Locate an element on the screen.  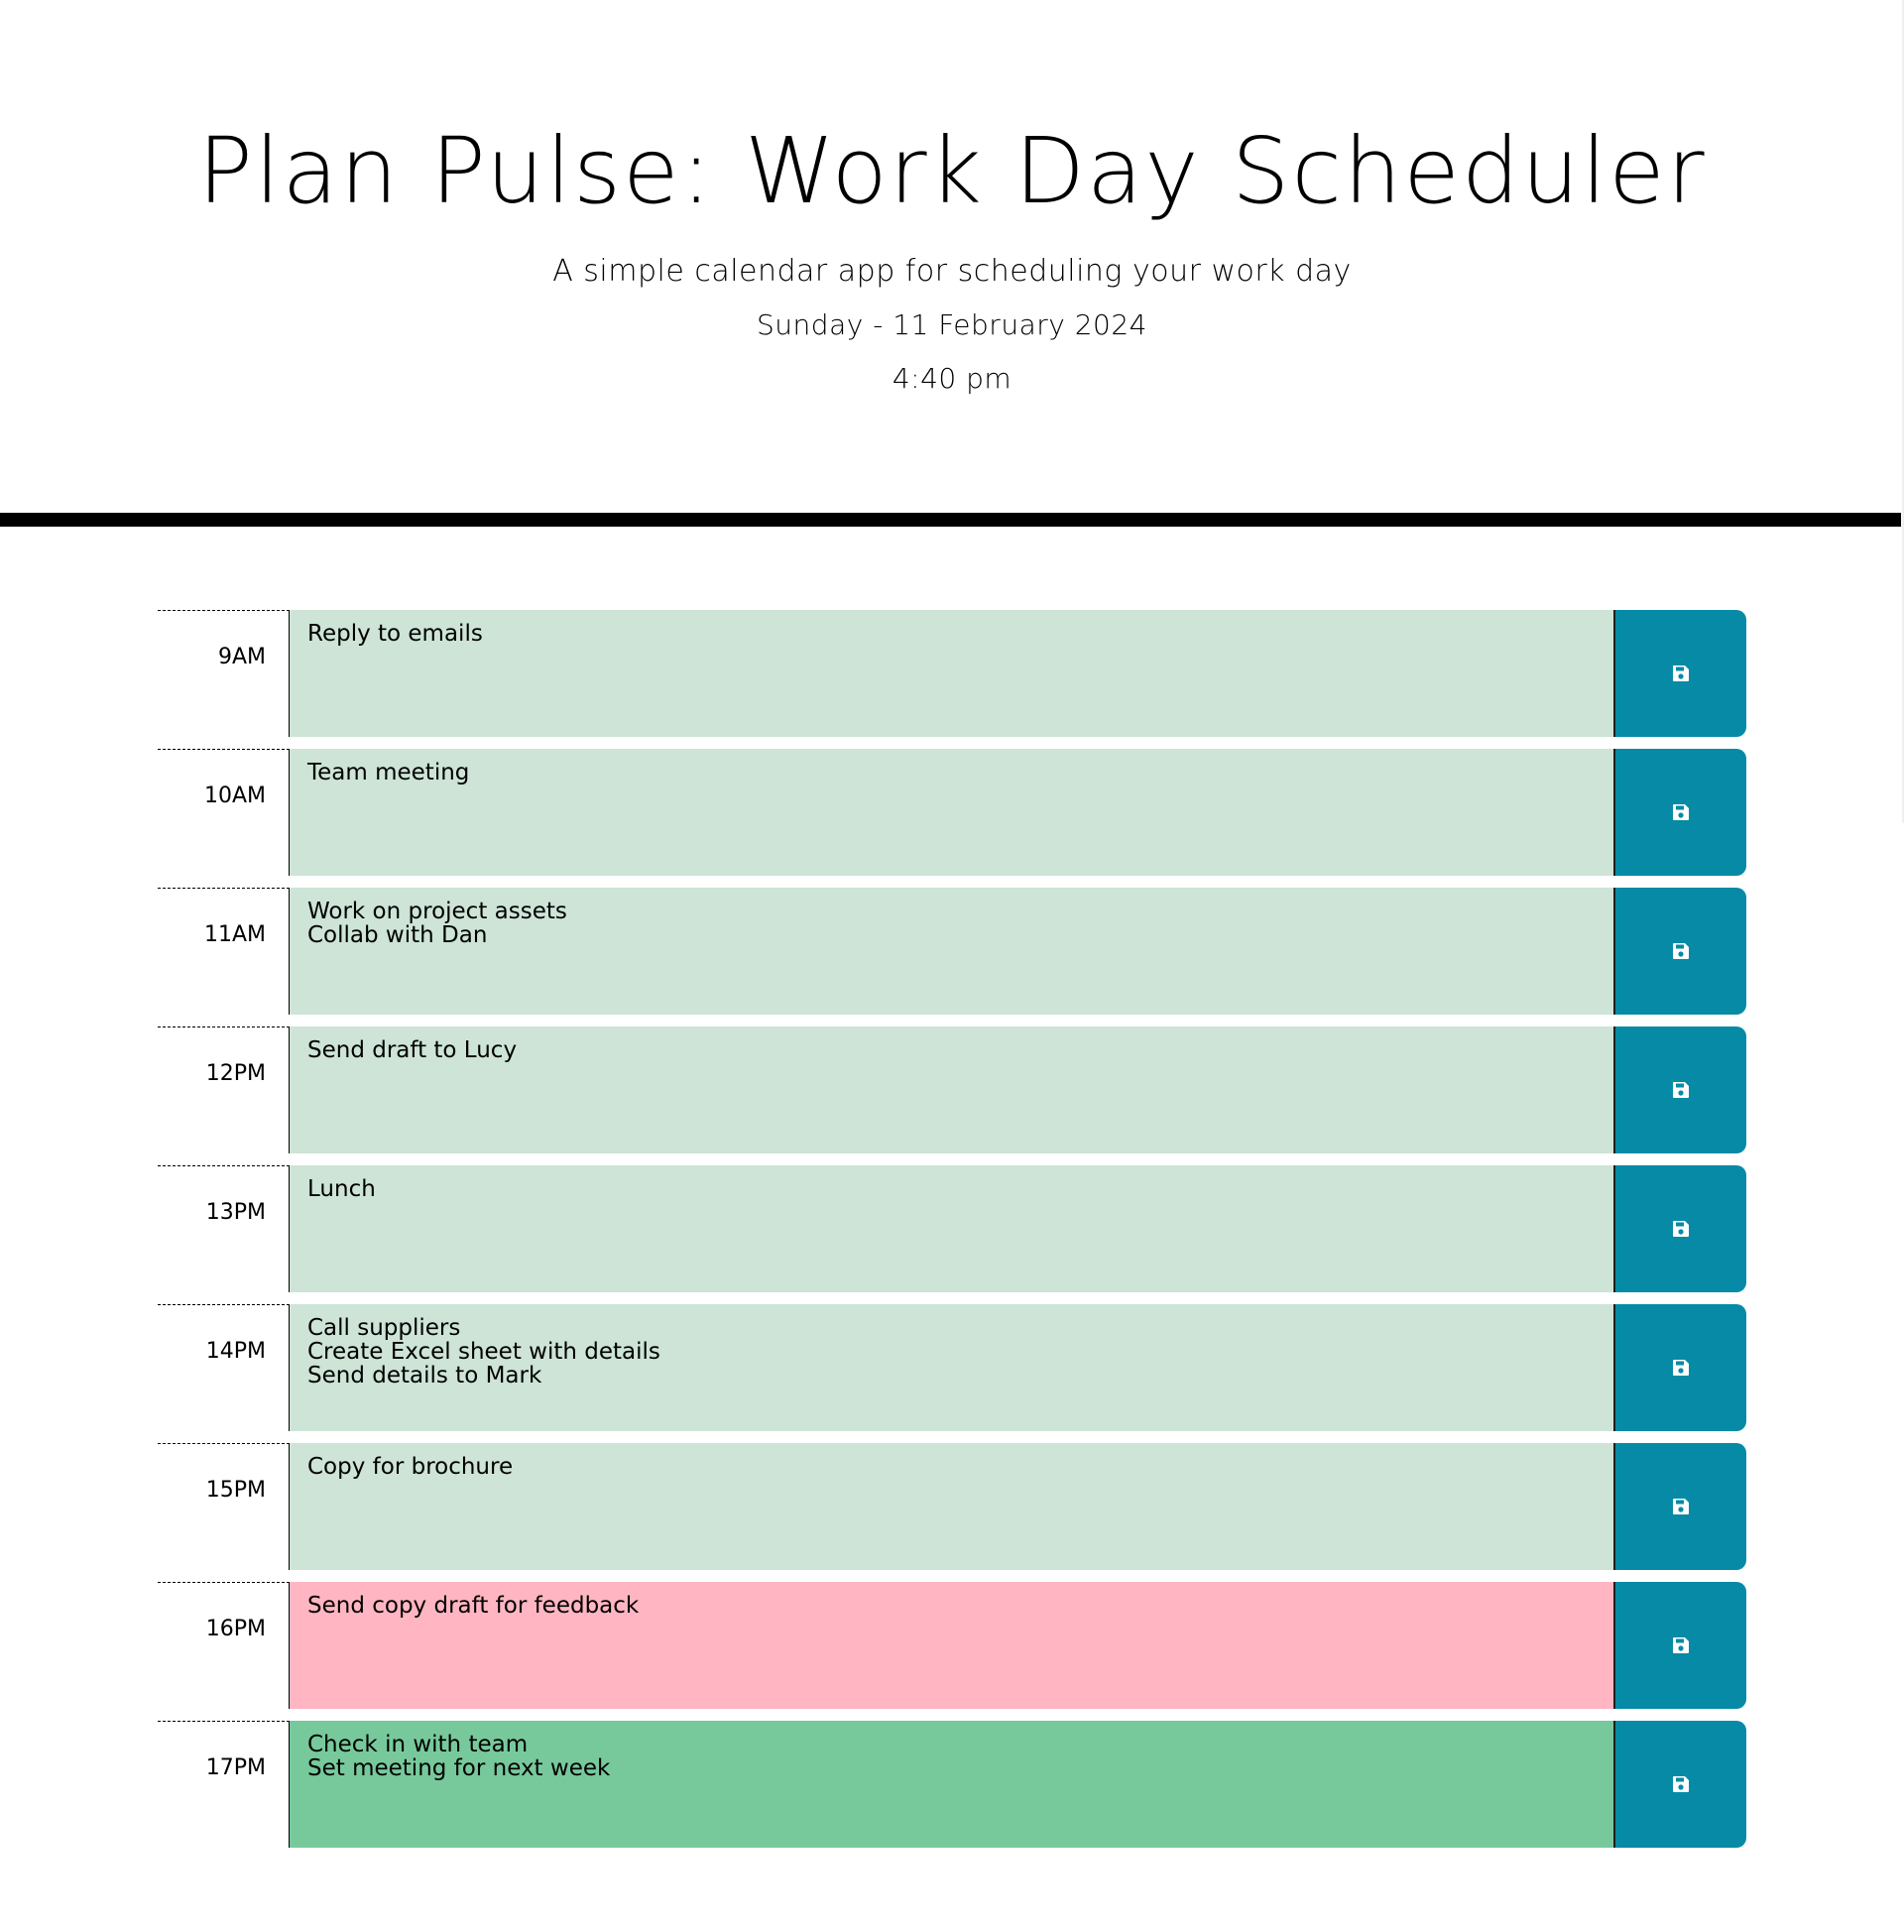
time-block-row: 15PM Copy for brochure is located at coordinates (952, 1506).